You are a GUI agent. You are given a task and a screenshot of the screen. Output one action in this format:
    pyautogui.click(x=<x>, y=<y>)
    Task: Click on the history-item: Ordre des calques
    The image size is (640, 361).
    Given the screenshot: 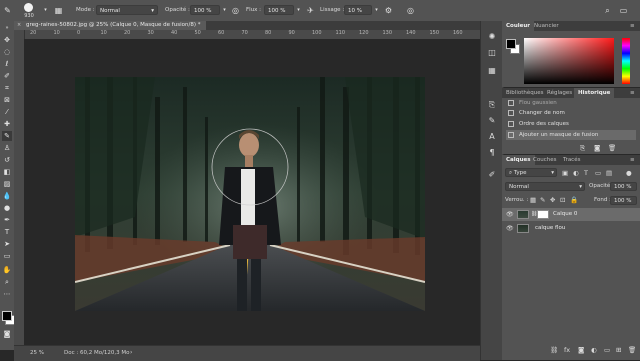 What is the action you would take?
    pyautogui.click(x=571, y=124)
    